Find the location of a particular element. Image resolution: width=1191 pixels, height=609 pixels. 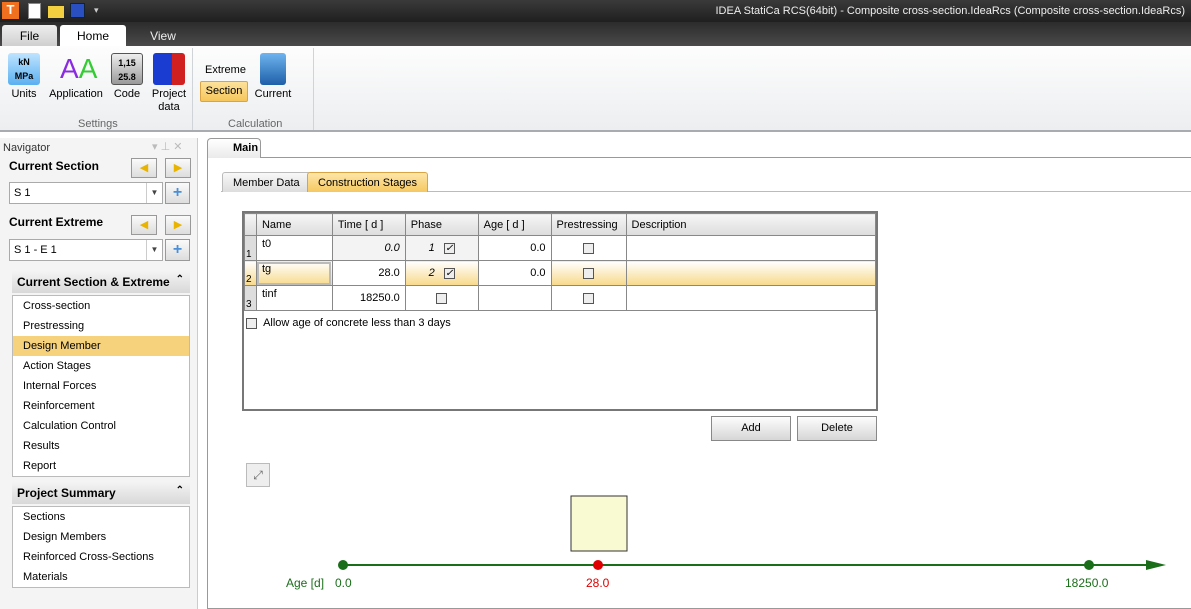

cell-time: 0.0 is located at coordinates (368, 248).